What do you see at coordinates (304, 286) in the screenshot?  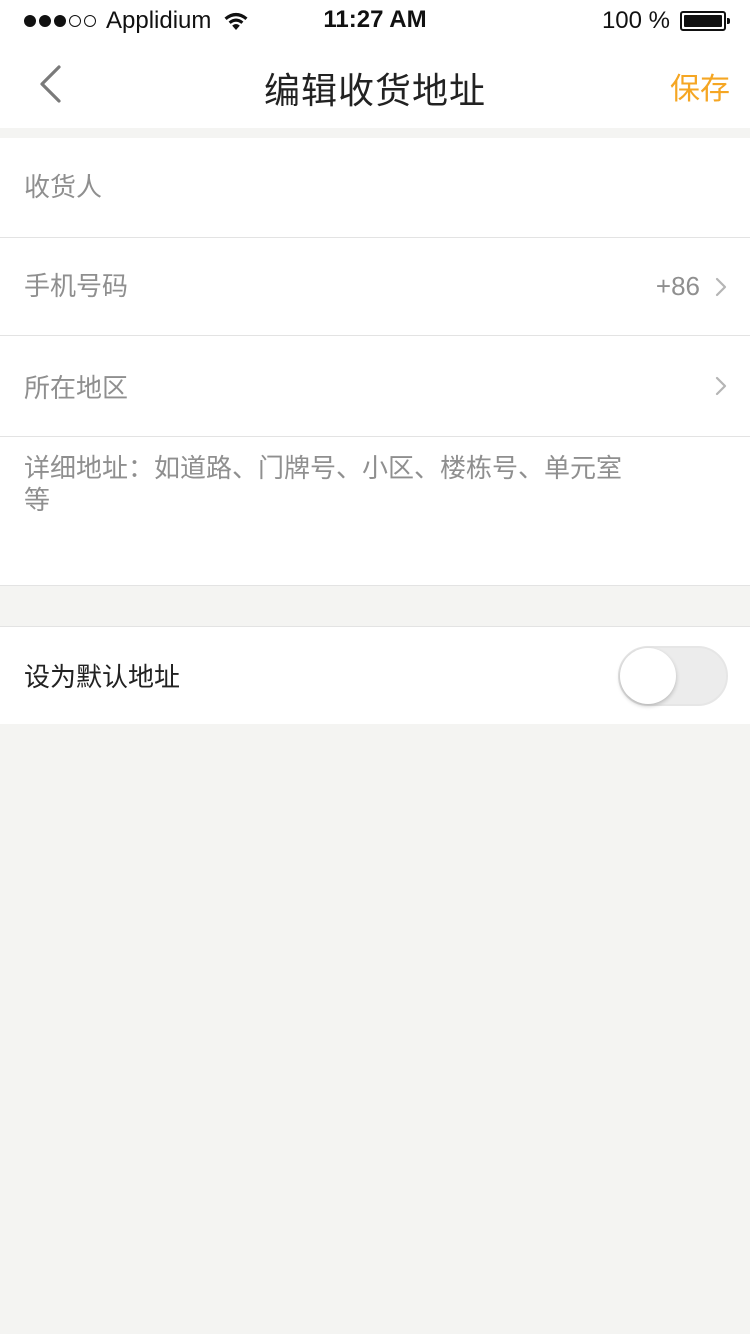 I see `phone-input` at bounding box center [304, 286].